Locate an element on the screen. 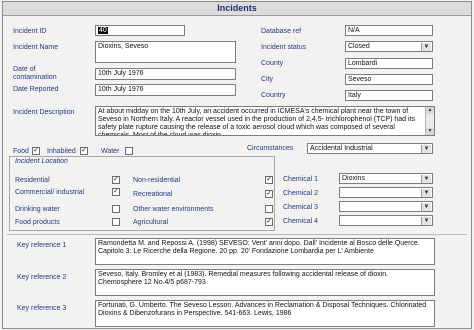 This screenshot has width=474, height=330. location-recreational-label: Recreational is located at coordinates (153, 194).